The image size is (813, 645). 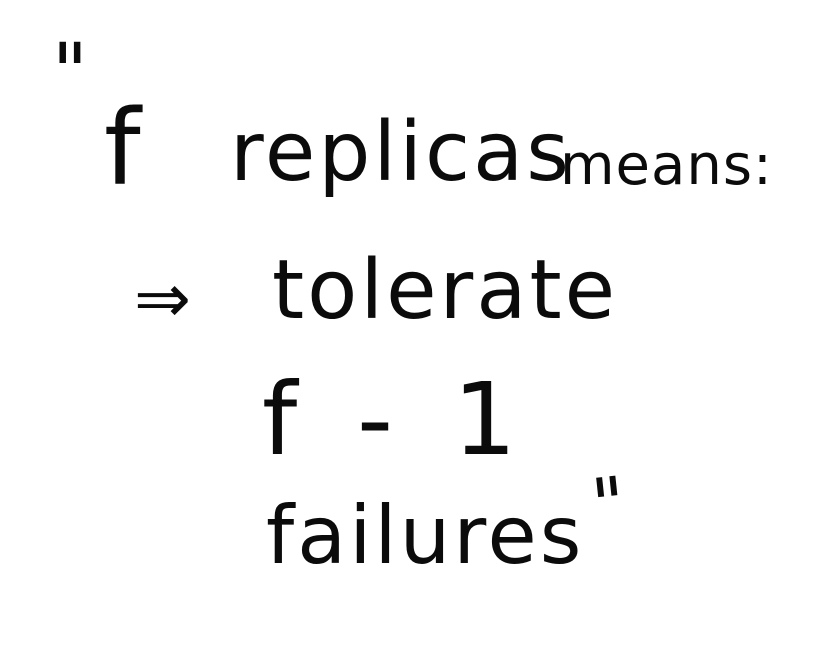 I want to click on open-quote: ", so click(x=70, y=73).